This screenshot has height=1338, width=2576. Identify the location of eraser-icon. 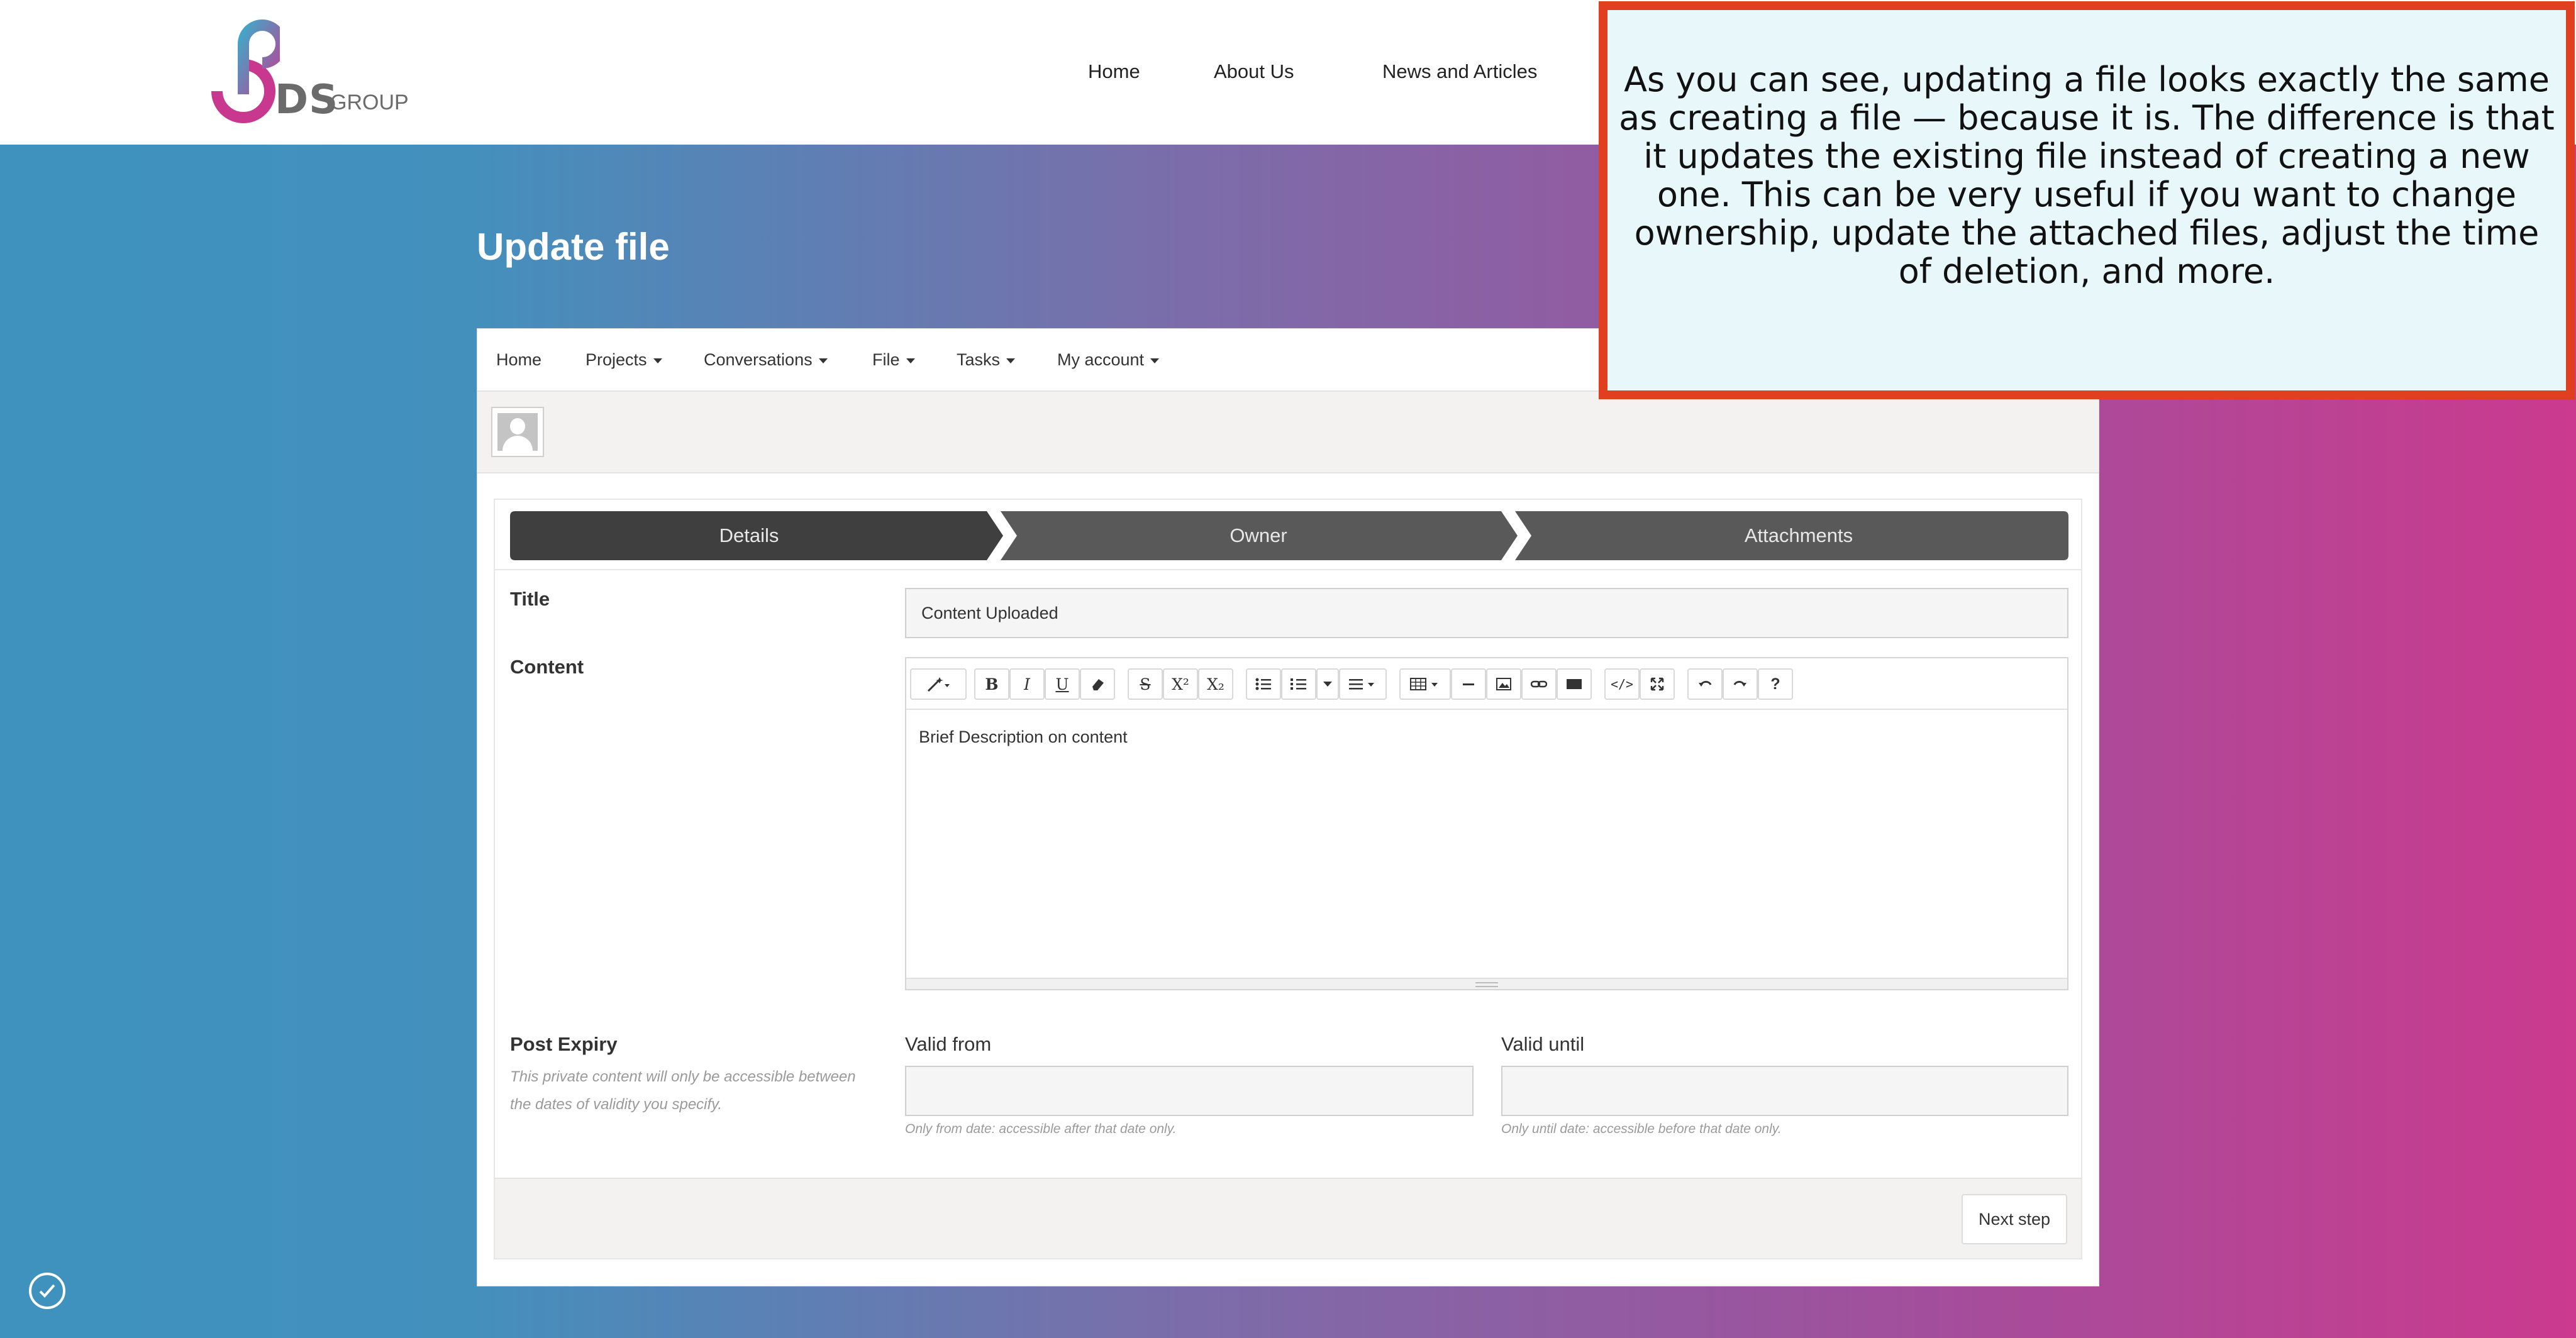
(1097, 684).